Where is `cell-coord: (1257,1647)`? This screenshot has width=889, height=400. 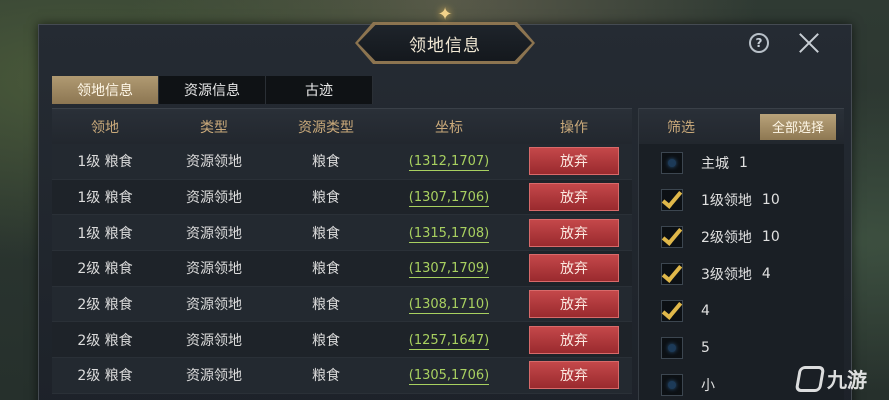 cell-coord: (1257,1647) is located at coordinates (449, 341).